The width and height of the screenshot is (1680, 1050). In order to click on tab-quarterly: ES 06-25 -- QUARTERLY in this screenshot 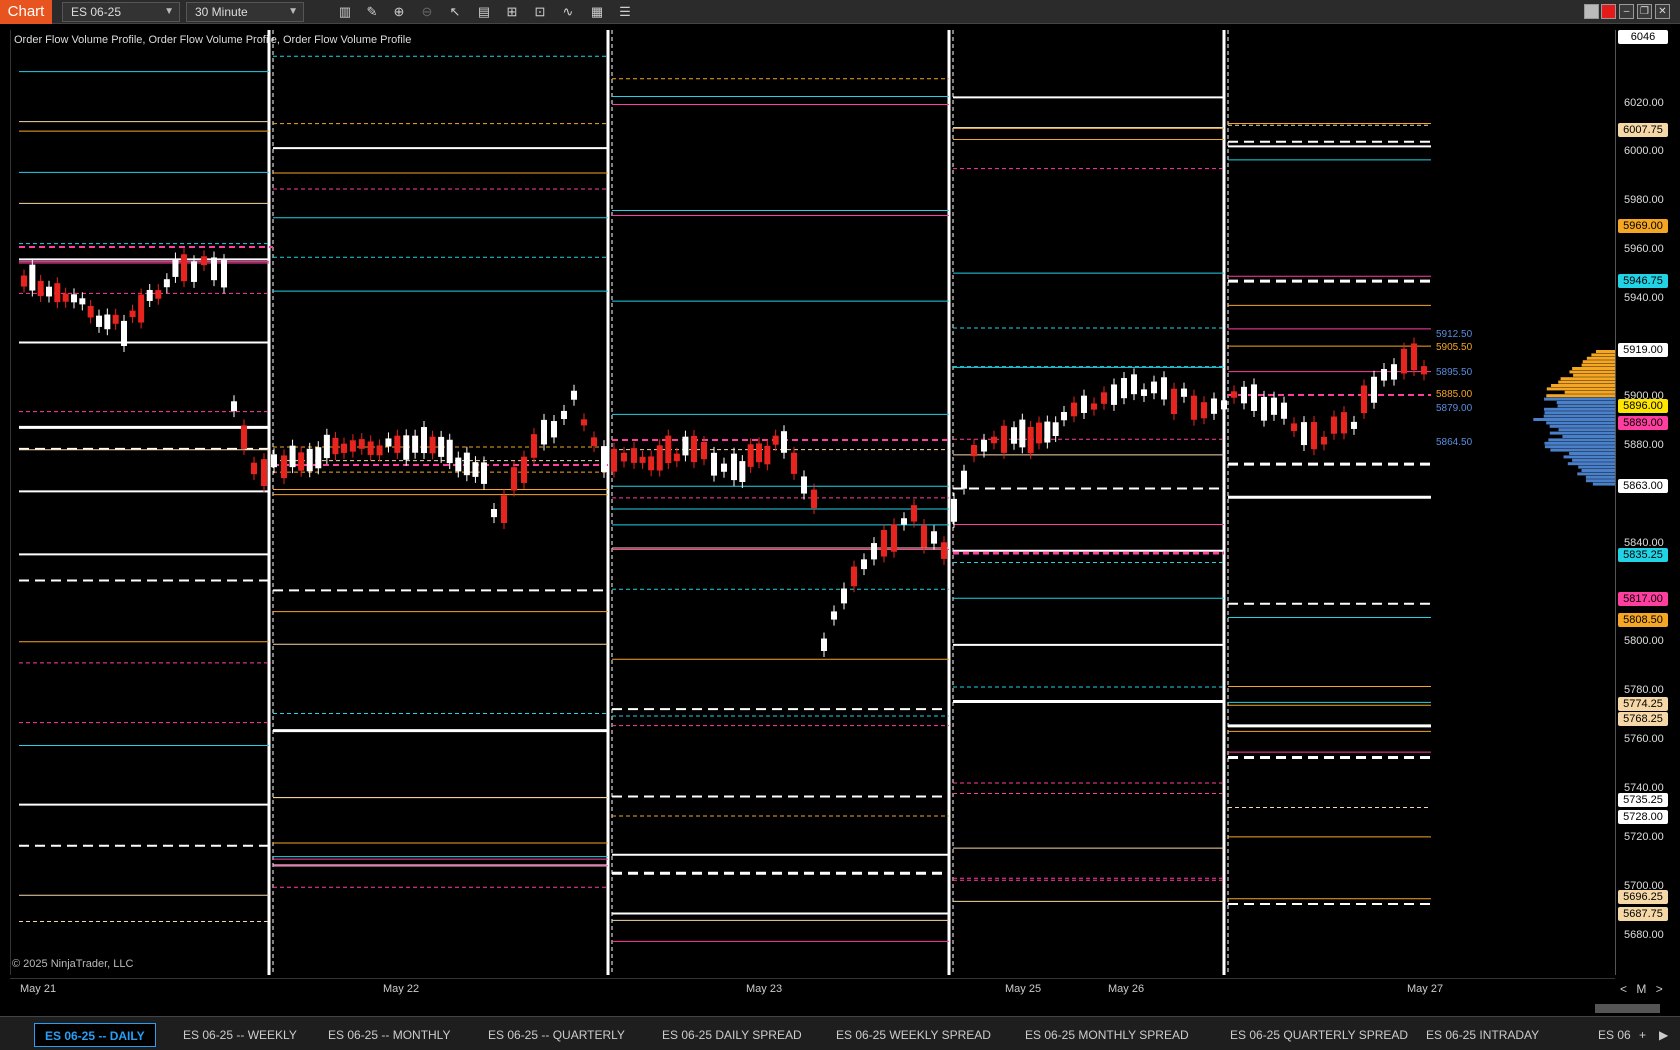, I will do `click(556, 1035)`.